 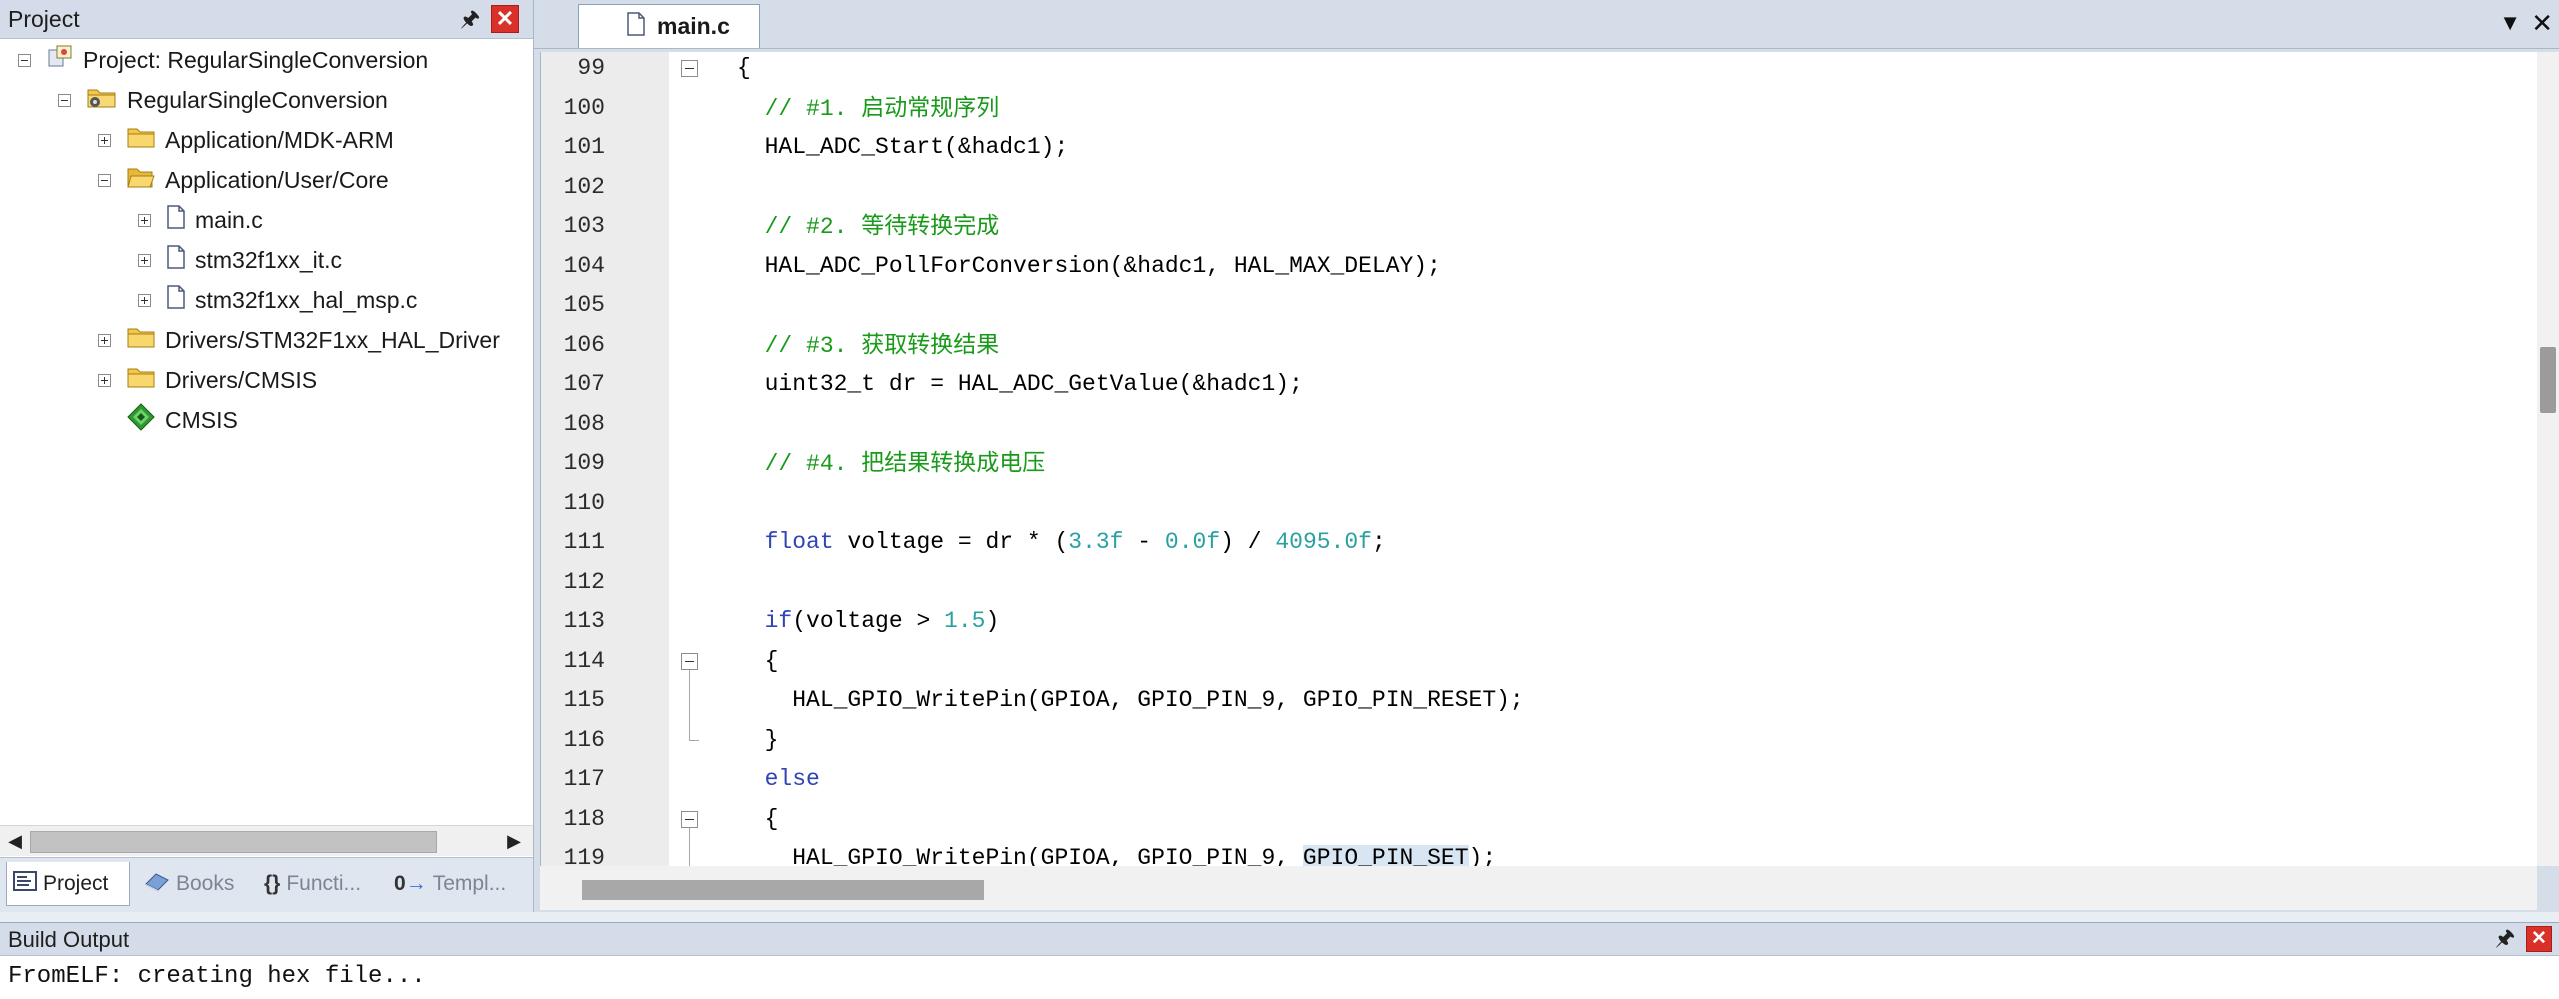 What do you see at coordinates (1550, 345) in the screenshot?
I see `code-line: 106 // #3. 获取转换结果` at bounding box center [1550, 345].